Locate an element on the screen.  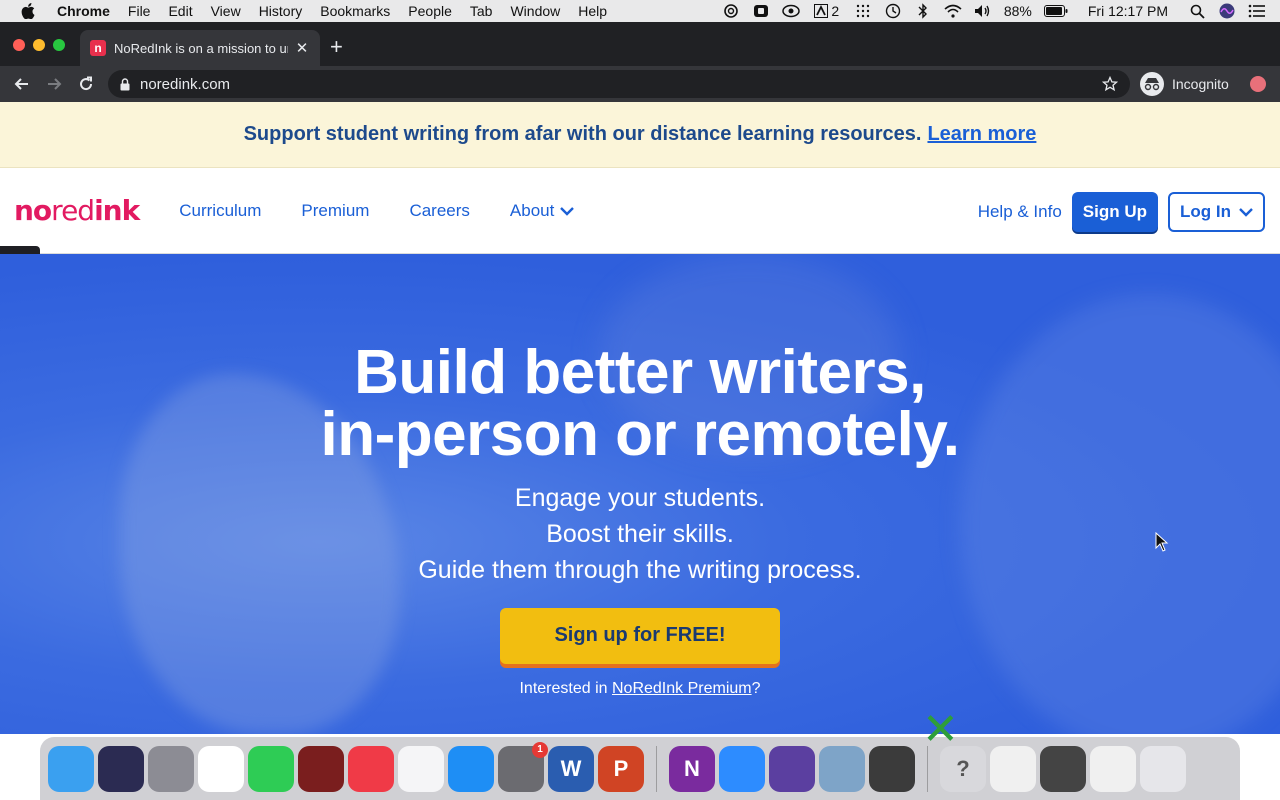
menu-tab: Tab is located at coordinates (481, 11).